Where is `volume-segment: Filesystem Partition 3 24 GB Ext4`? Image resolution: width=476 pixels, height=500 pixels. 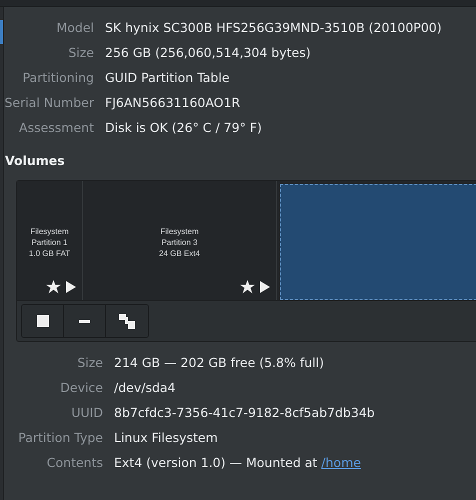
volume-segment: Filesystem Partition 3 24 GB Ext4 is located at coordinates (180, 240).